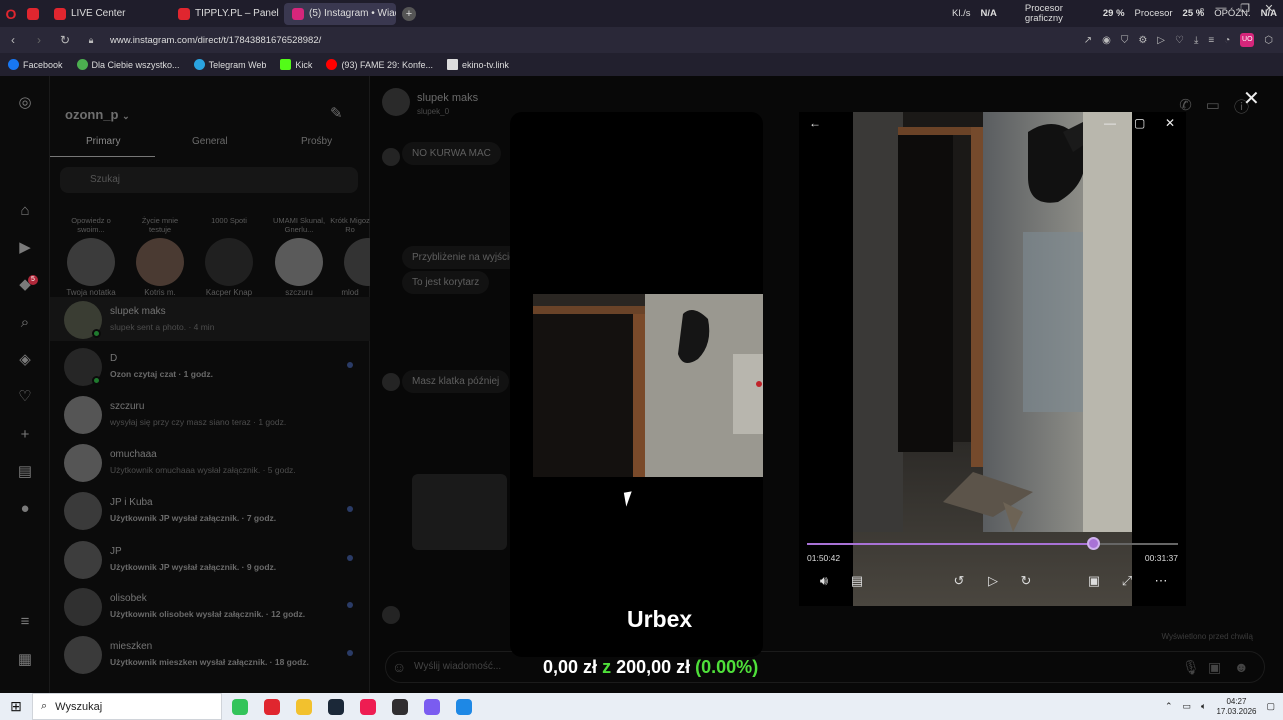  What do you see at coordinates (25, 360) in the screenshot?
I see `explore-icon: ◈` at bounding box center [25, 360].